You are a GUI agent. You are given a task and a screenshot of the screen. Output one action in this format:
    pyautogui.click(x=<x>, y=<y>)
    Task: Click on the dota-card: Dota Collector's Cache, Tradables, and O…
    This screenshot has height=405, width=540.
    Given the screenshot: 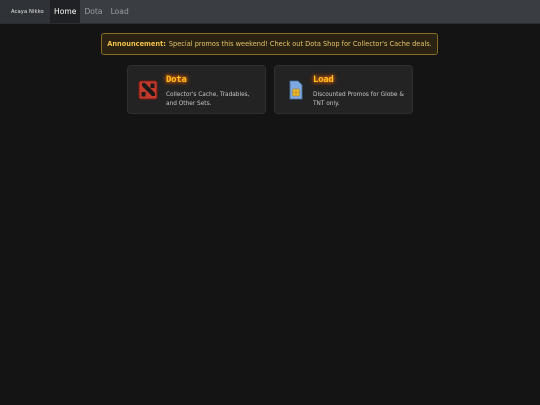 What is the action you would take?
    pyautogui.click(x=196, y=89)
    